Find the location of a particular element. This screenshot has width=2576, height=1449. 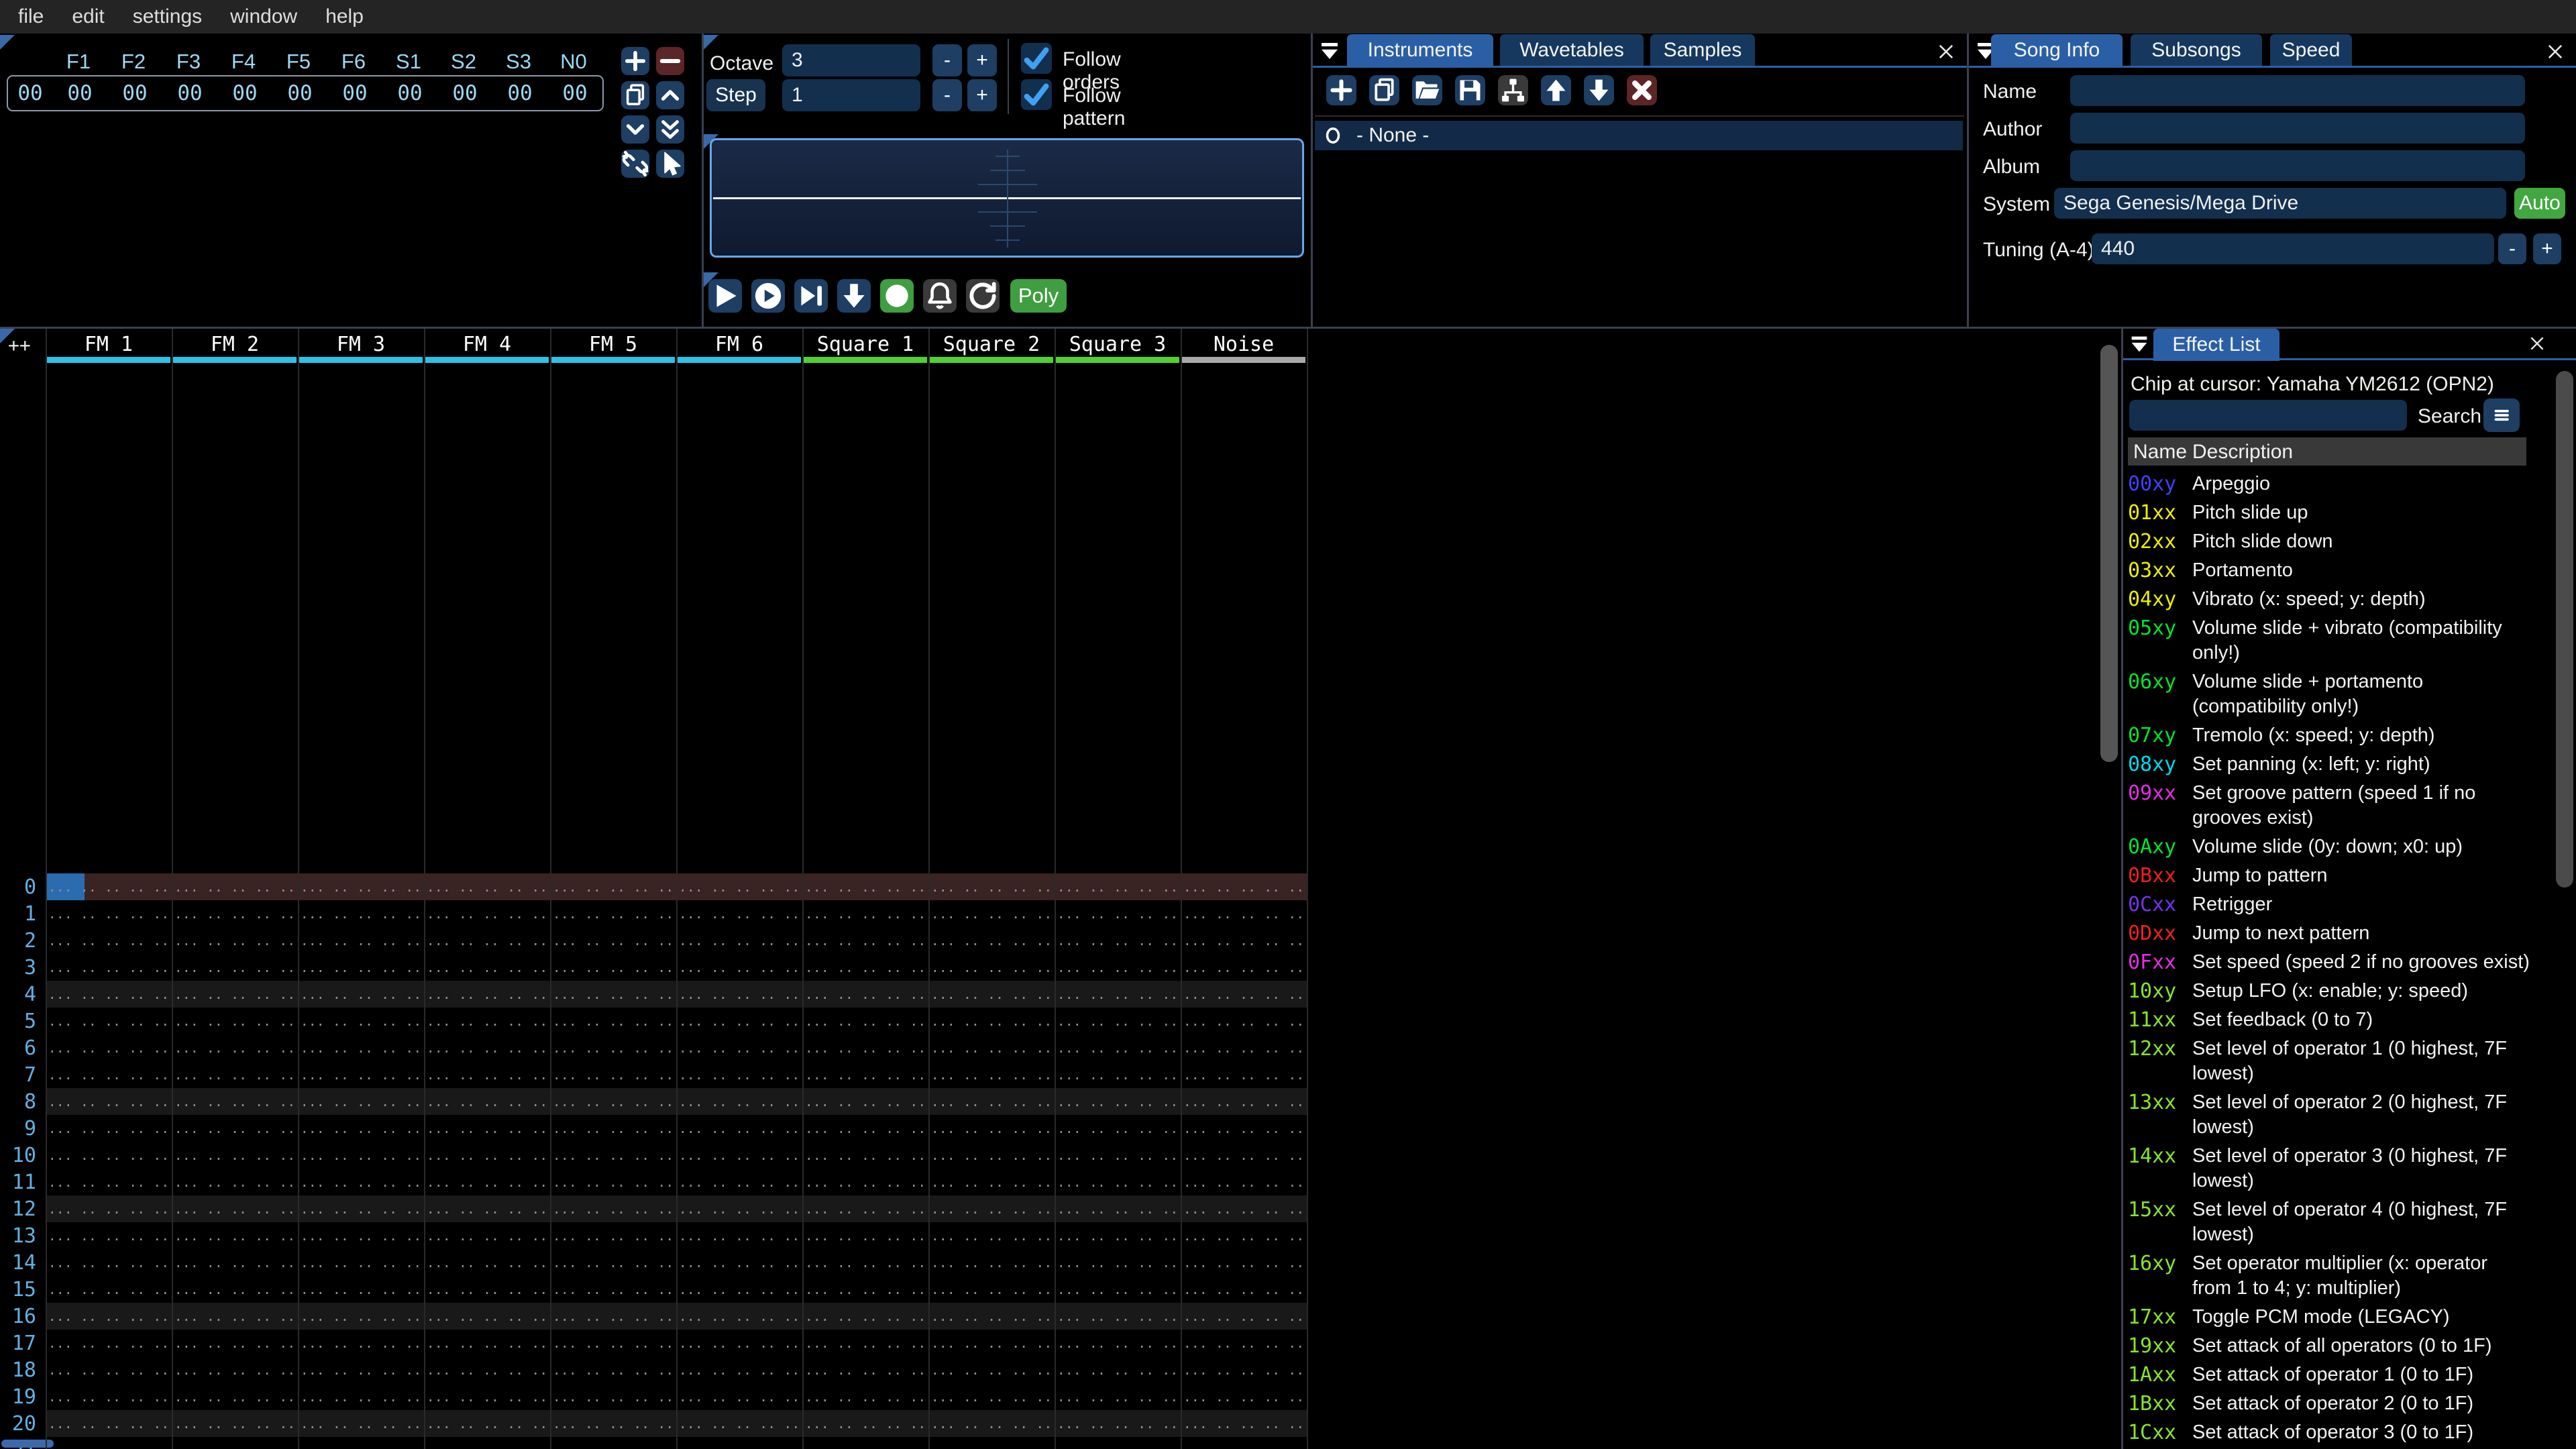

checkbox-follow-orders is located at coordinates (1036, 58).